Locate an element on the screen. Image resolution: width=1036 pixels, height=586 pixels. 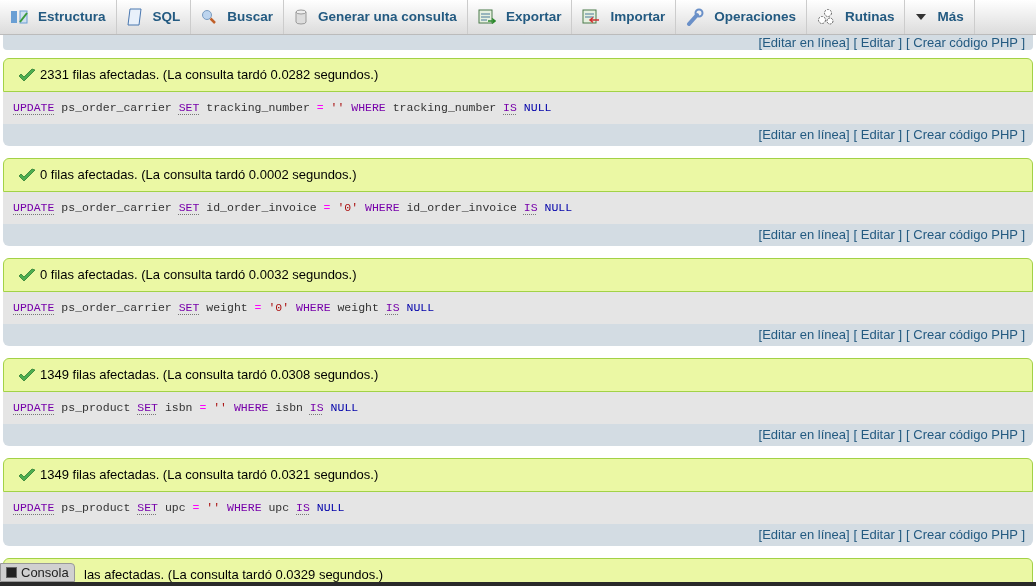
sql-query: UPDATE ps_product SET isbn = '' WHERE isbn IS NULL is located at coordinates (186, 408).